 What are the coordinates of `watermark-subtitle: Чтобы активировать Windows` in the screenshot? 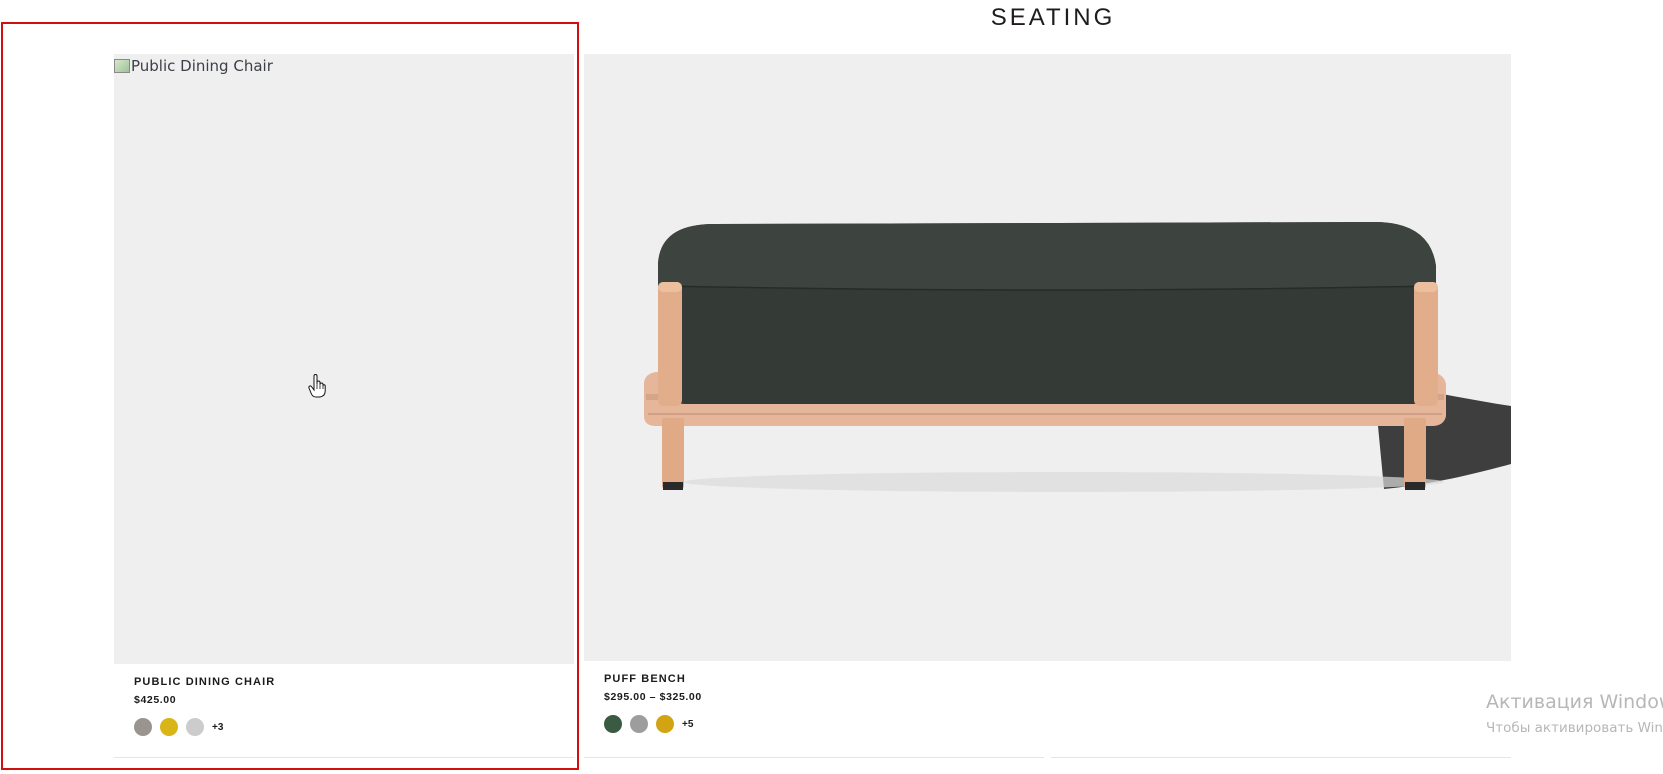 It's located at (1574, 728).